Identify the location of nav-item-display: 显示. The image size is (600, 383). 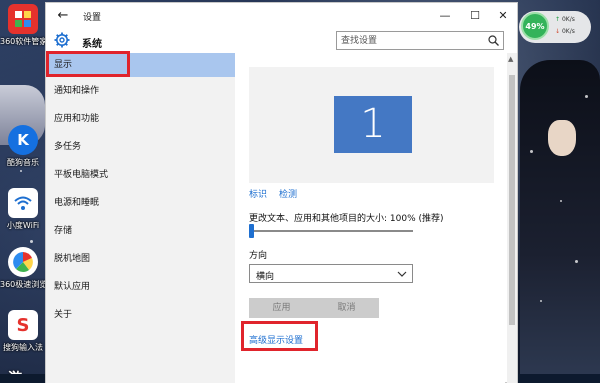
(140, 65).